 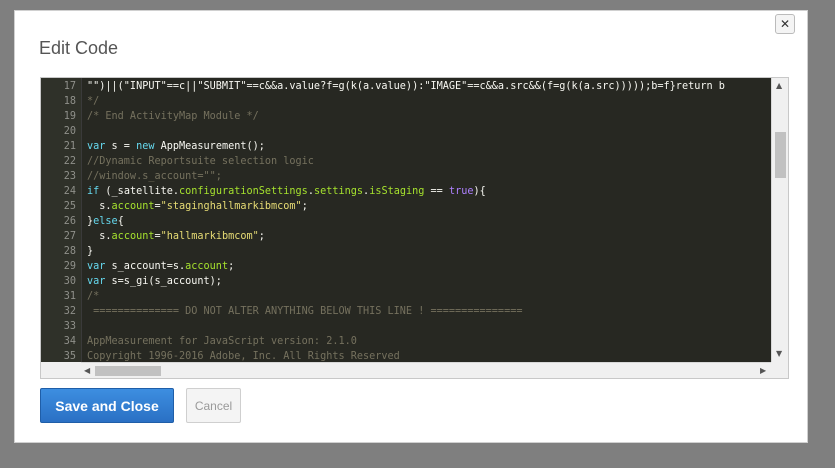 I want to click on close-button: ✕, so click(x=785, y=24).